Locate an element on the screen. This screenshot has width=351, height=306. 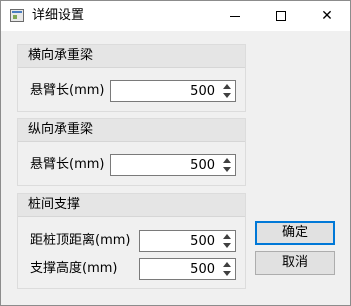
field-label: 支撑高度(mm) is located at coordinates (74, 268).